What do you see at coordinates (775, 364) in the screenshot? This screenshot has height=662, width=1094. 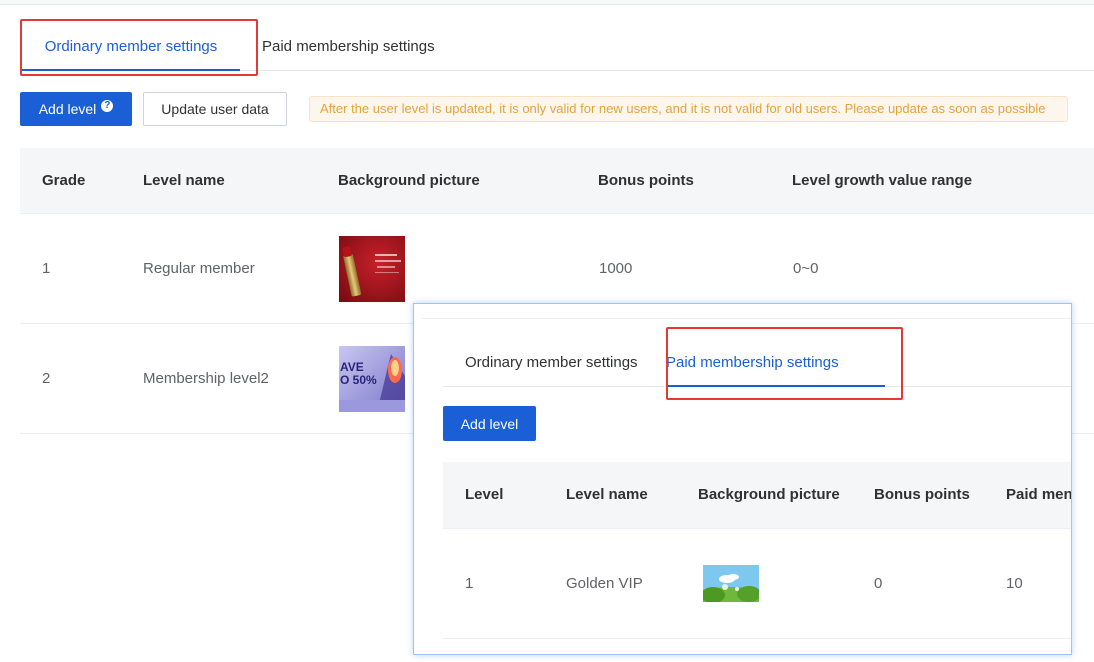 I see `panel-tab-paid-membership-settings: Paid membership settings` at bounding box center [775, 364].